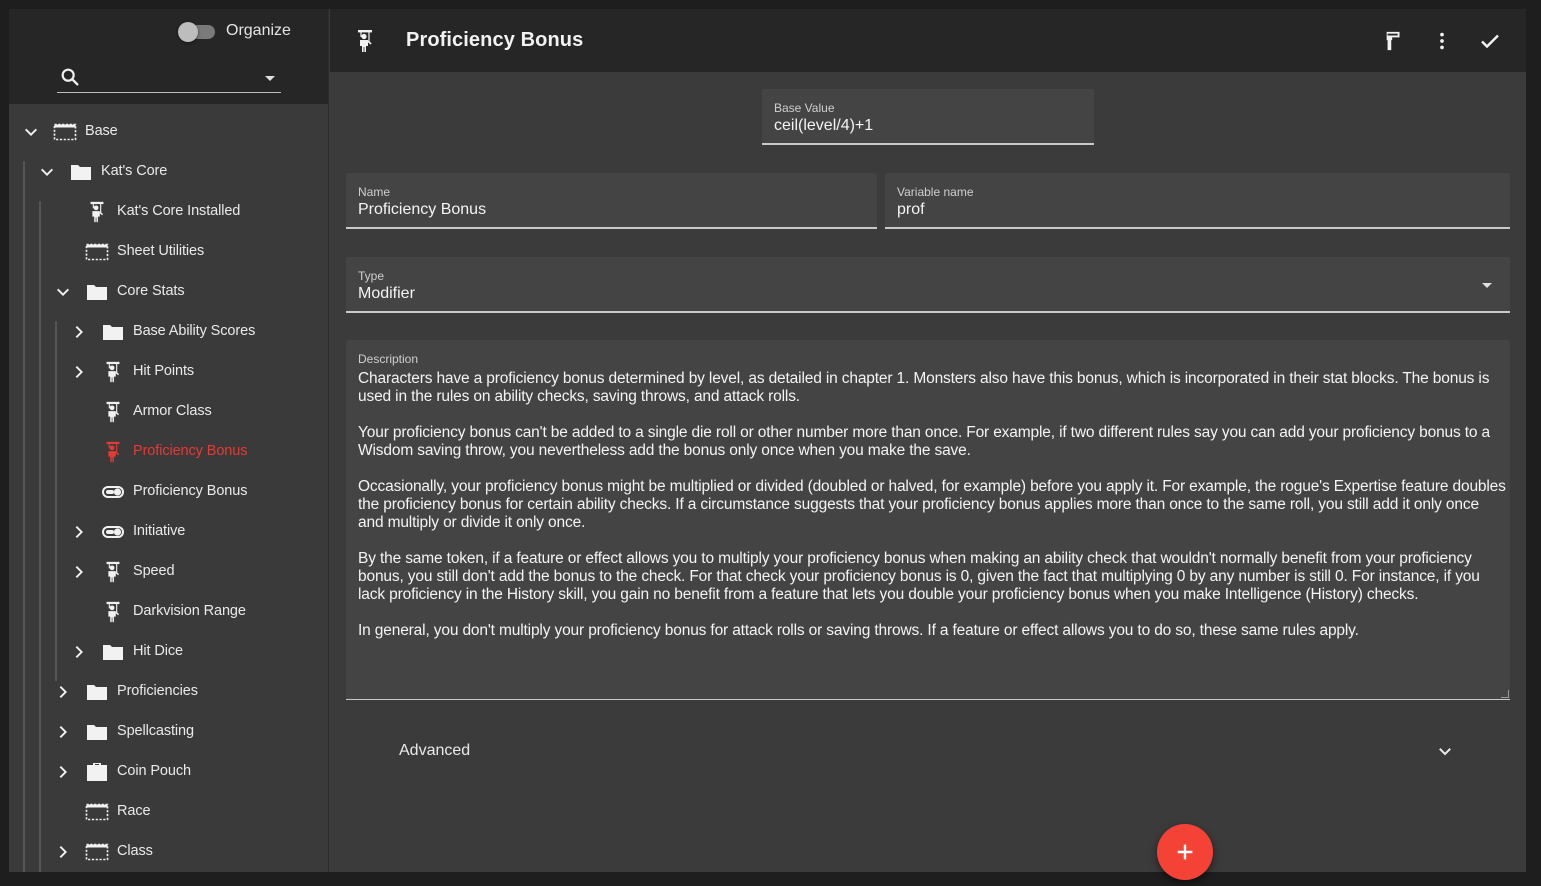 This screenshot has width=1541, height=886. Describe the element at coordinates (164, 371) in the screenshot. I see `tree-item-label: Hit Points` at that location.